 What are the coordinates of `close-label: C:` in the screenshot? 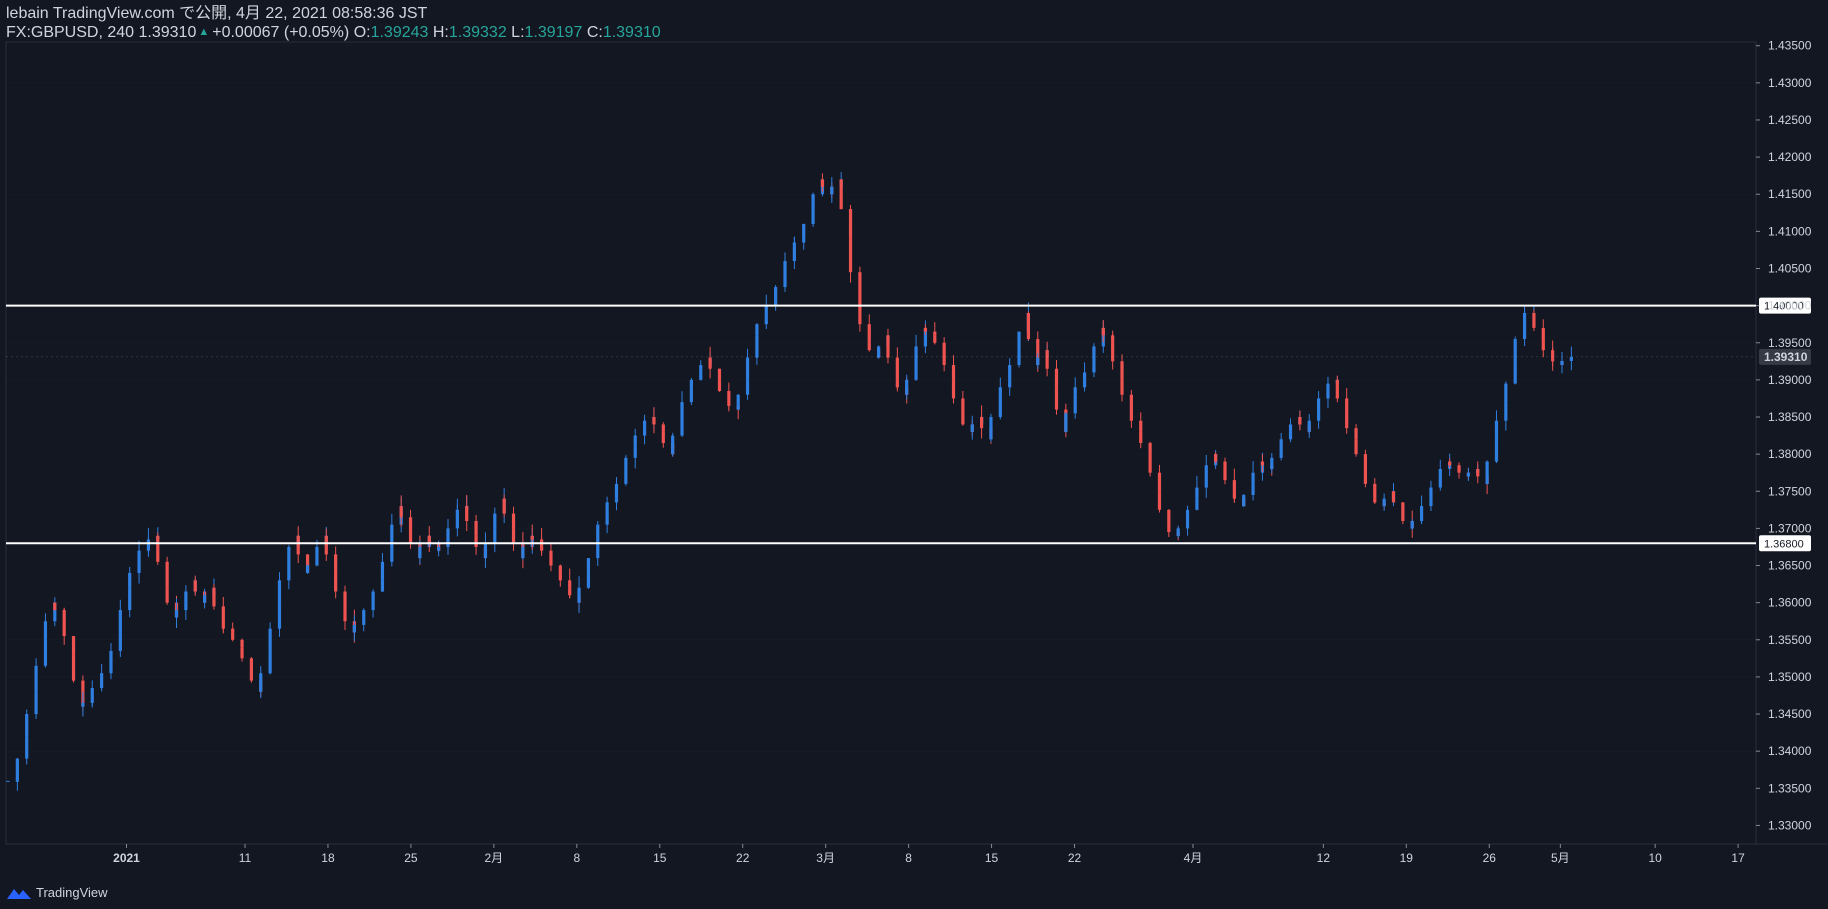 It's located at (594, 32).